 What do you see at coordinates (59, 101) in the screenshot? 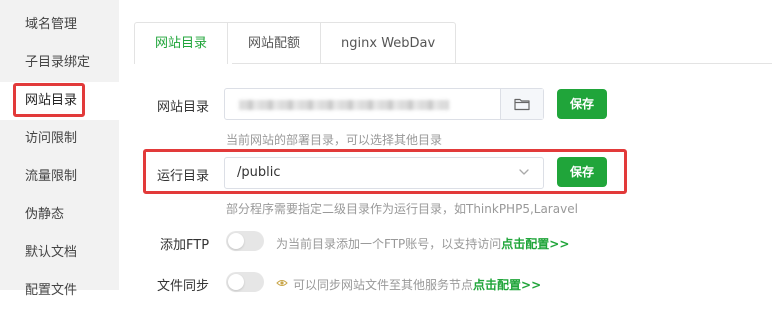
I see `sidebar-item-site-directory: 网站目录` at bounding box center [59, 101].